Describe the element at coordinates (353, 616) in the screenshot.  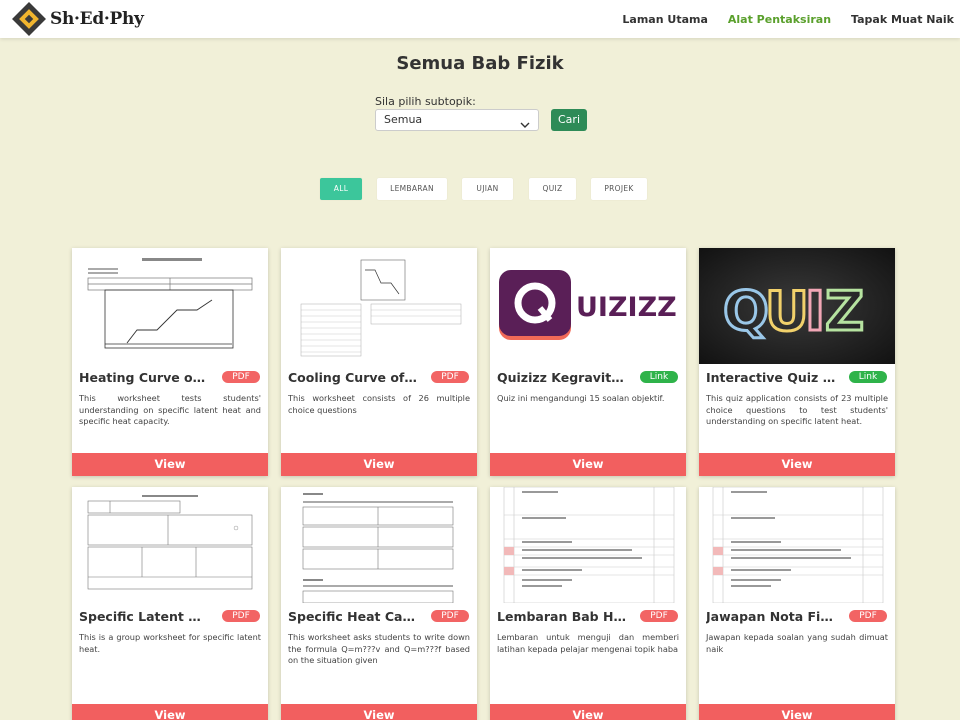
I see `card-title: Specific Heat Capacity Exercise` at that location.